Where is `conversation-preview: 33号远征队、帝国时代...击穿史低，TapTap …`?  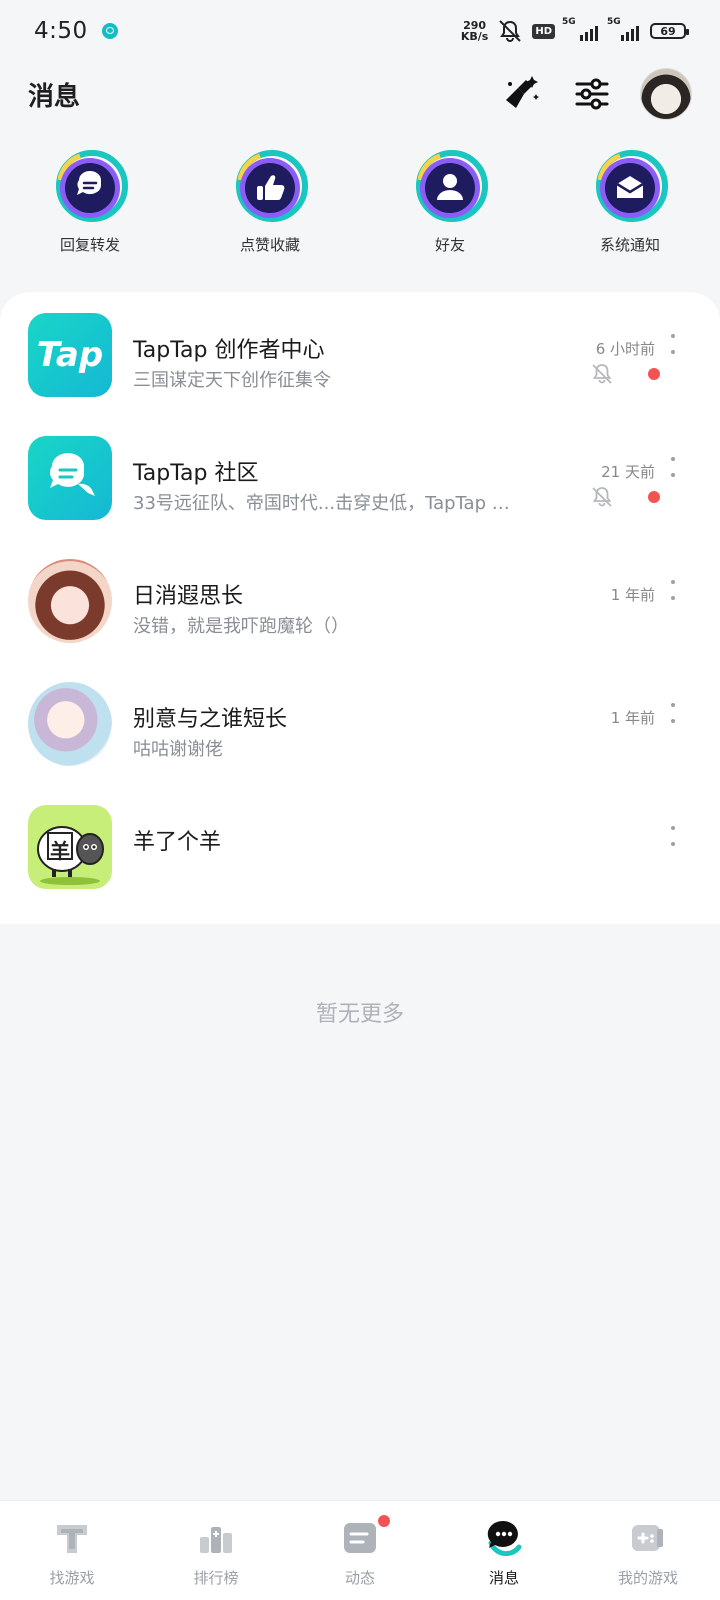
conversation-preview: 33号远征队、帝国时代...击穿史低，TapTap … is located at coordinates (321, 503).